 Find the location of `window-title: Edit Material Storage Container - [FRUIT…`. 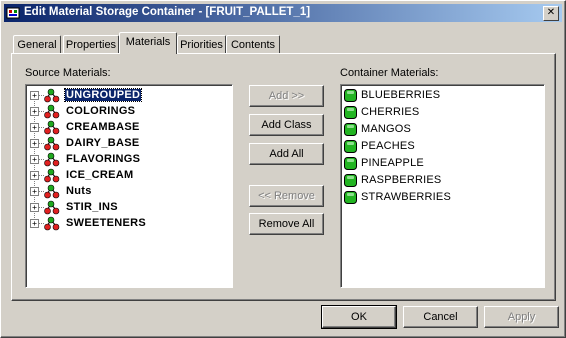

window-title: Edit Material Storage Container - [FRUIT… is located at coordinates (167, 12).